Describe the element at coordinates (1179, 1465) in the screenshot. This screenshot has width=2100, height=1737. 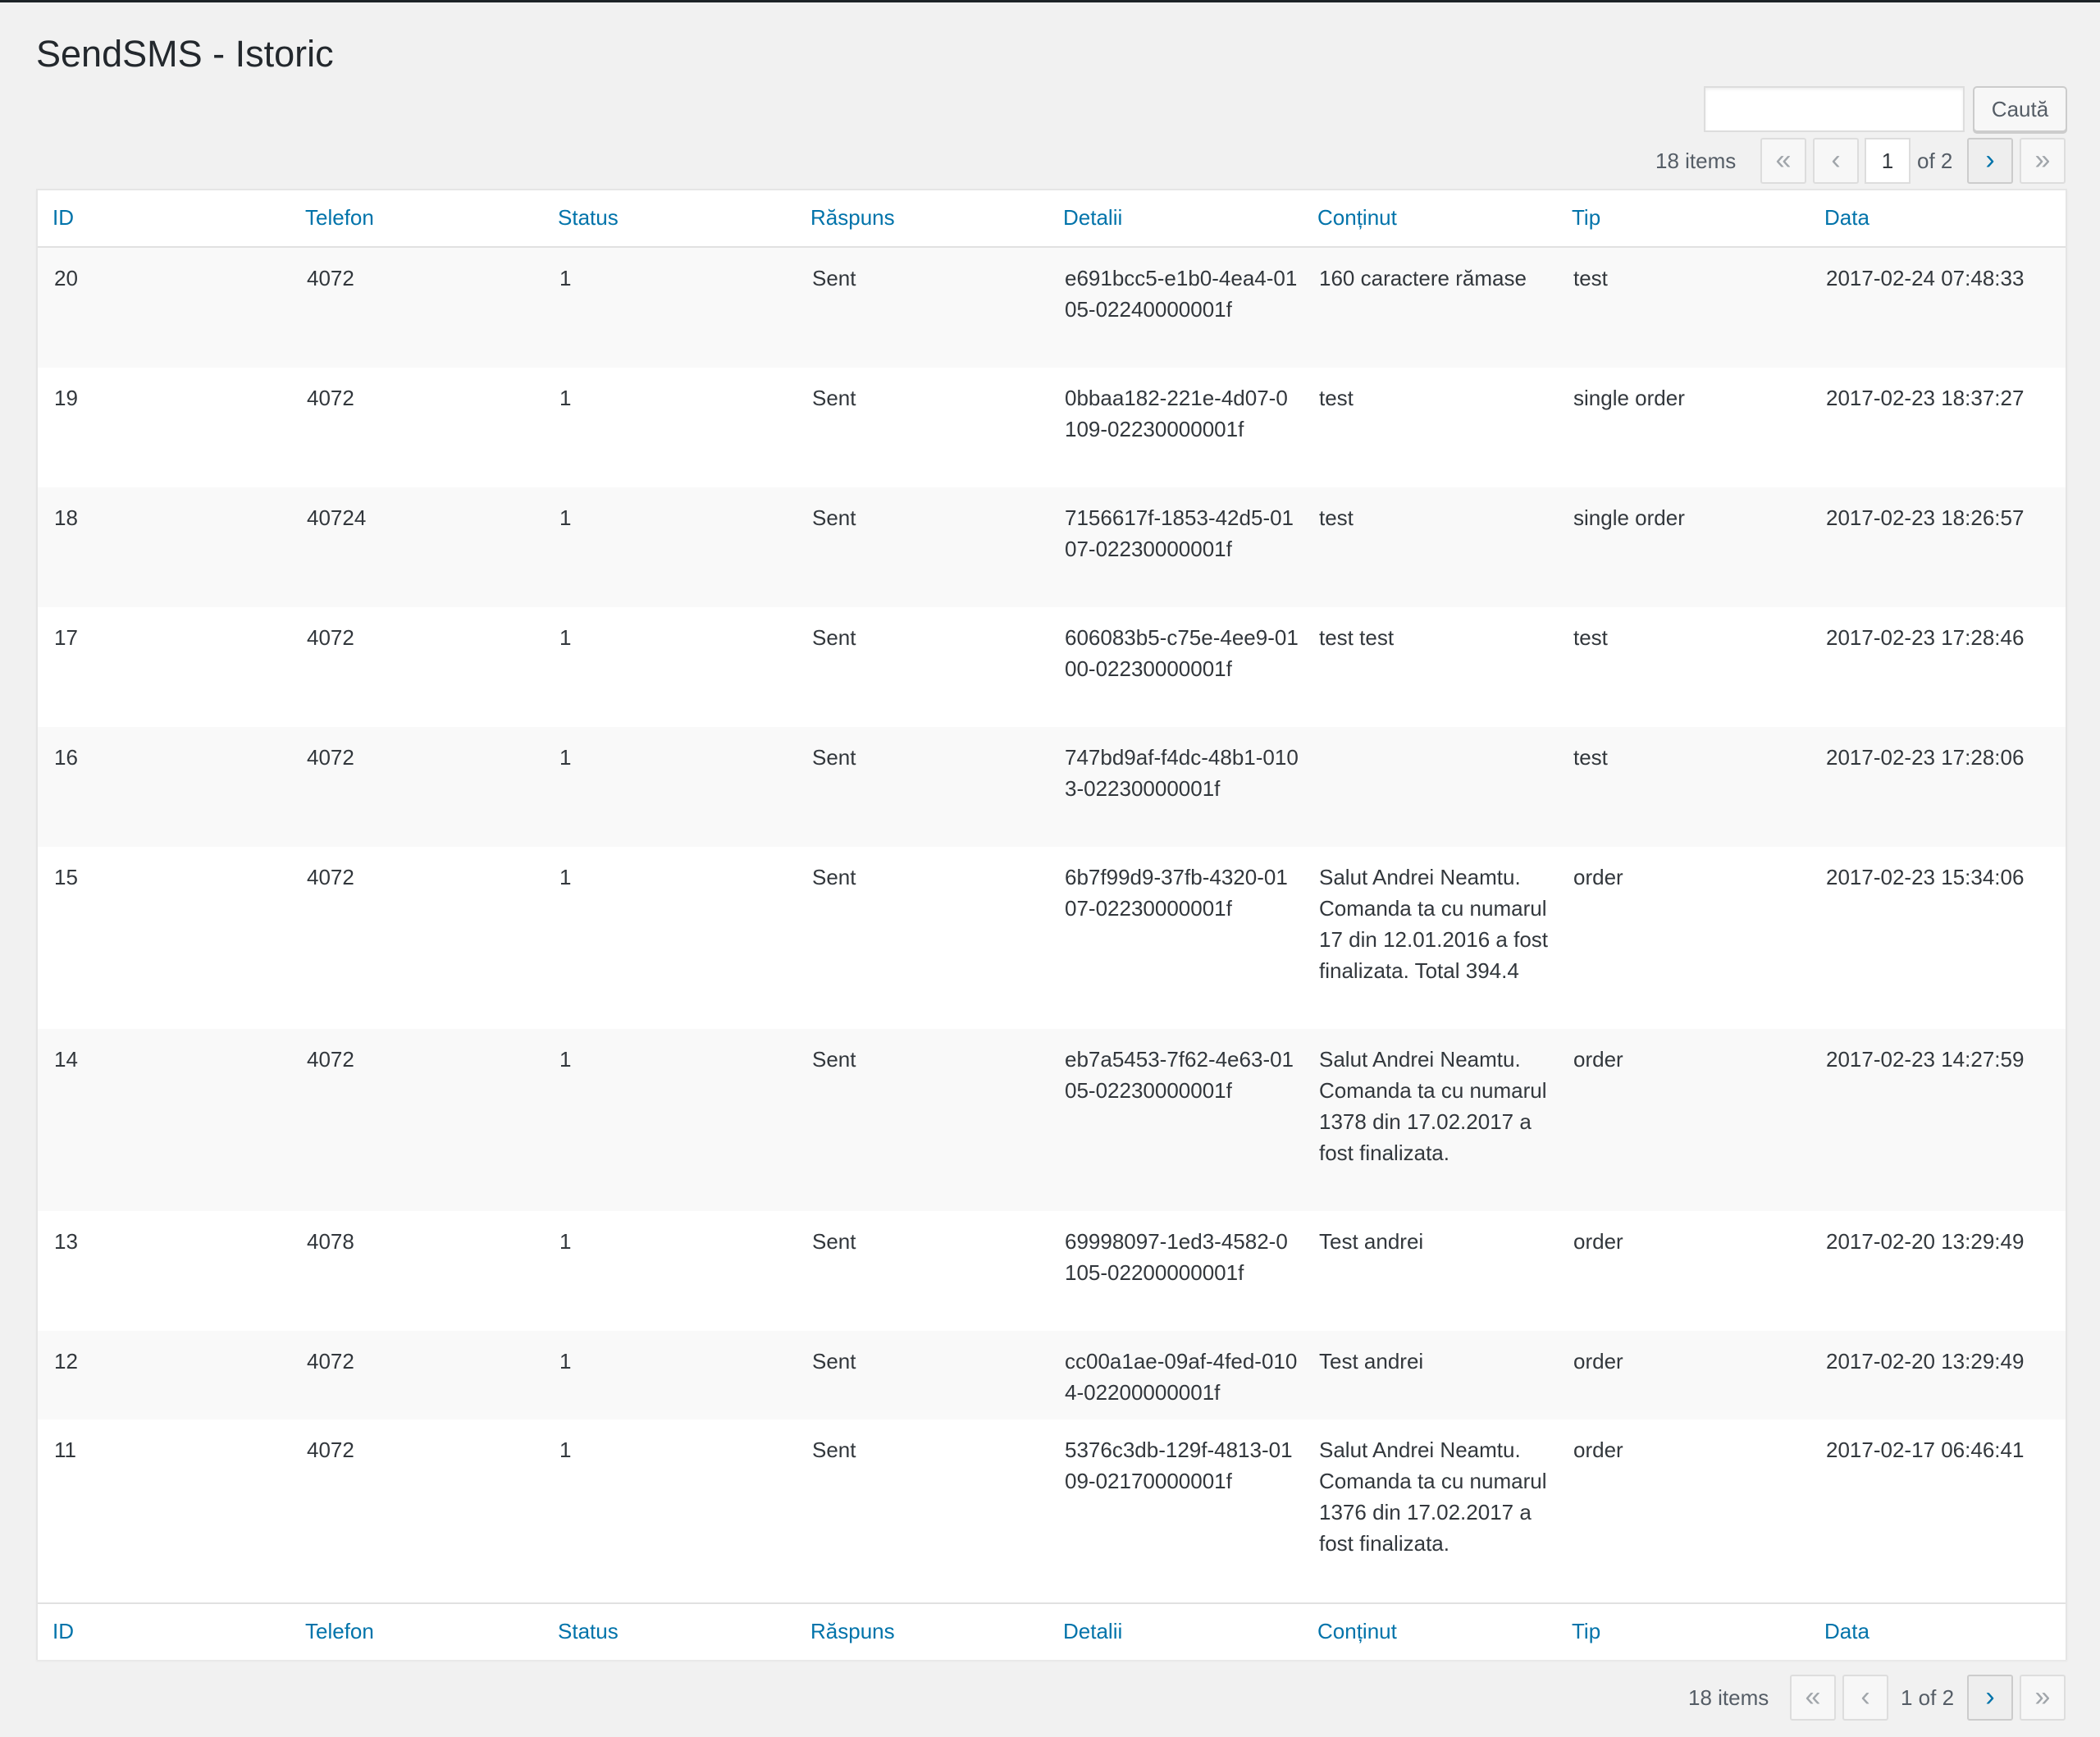
I see `cell-detalii: 5376c3db-129f-4813-0109-02170000001f` at that location.